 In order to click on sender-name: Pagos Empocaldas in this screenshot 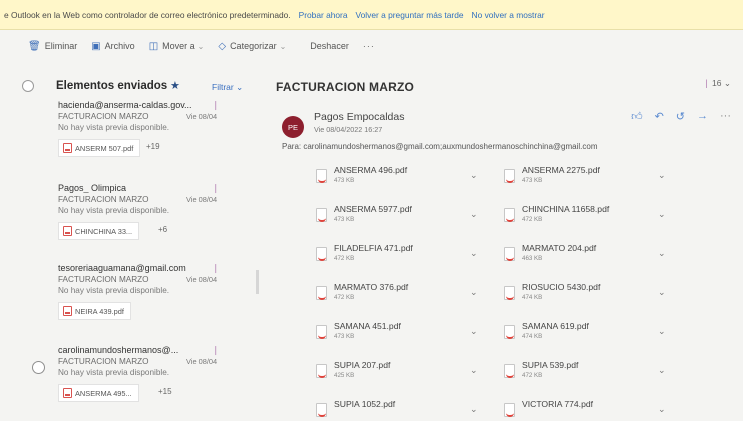, I will do `click(359, 117)`.